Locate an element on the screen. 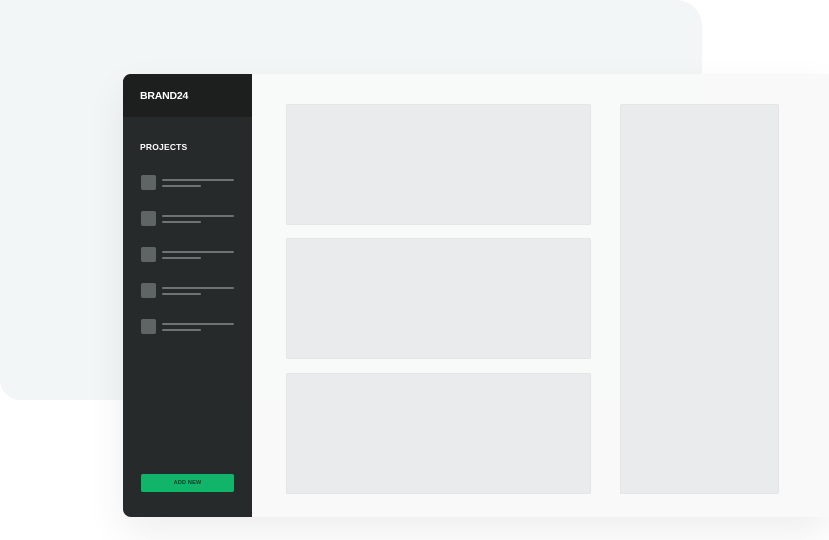  add-new-button: ADD NEW is located at coordinates (187, 483).